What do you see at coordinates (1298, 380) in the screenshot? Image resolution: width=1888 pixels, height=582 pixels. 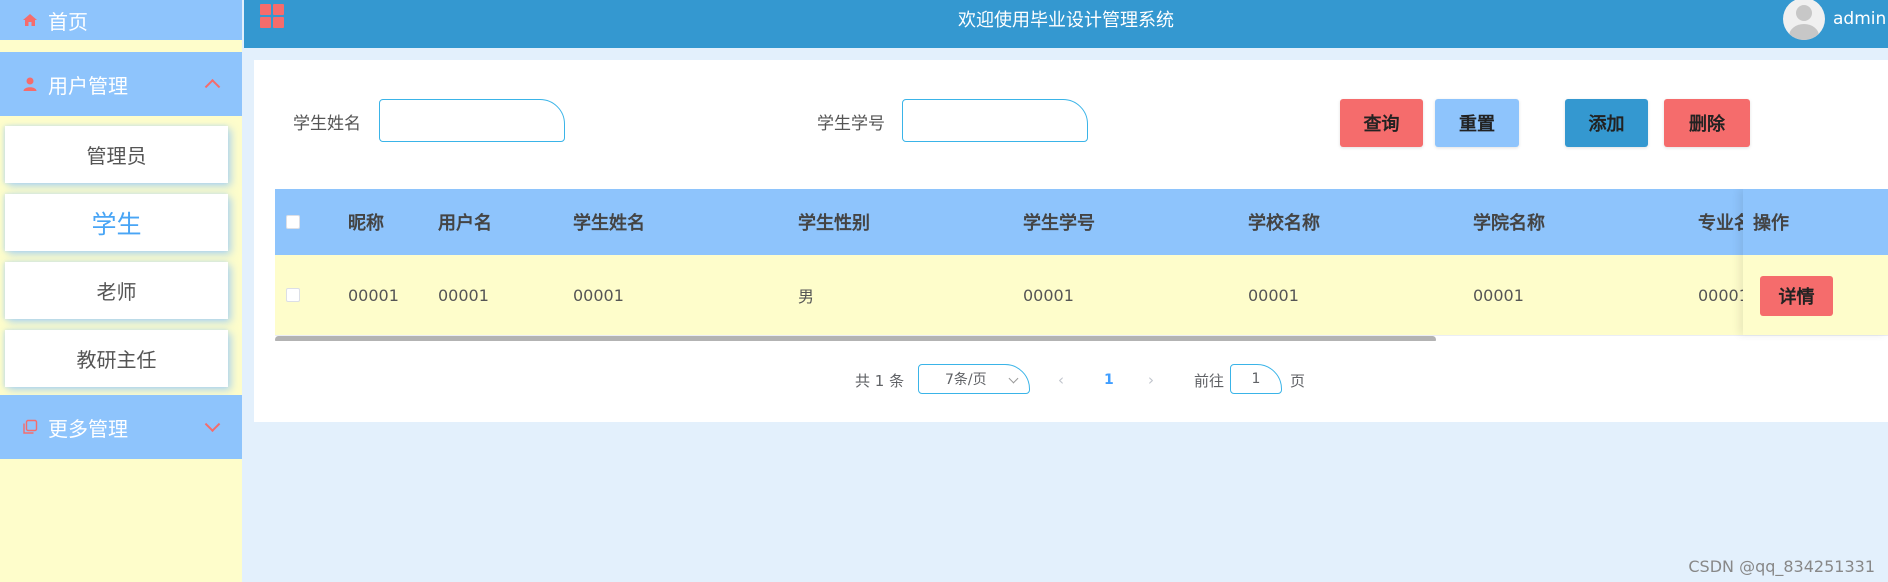 I see `page-suffix: 页` at bounding box center [1298, 380].